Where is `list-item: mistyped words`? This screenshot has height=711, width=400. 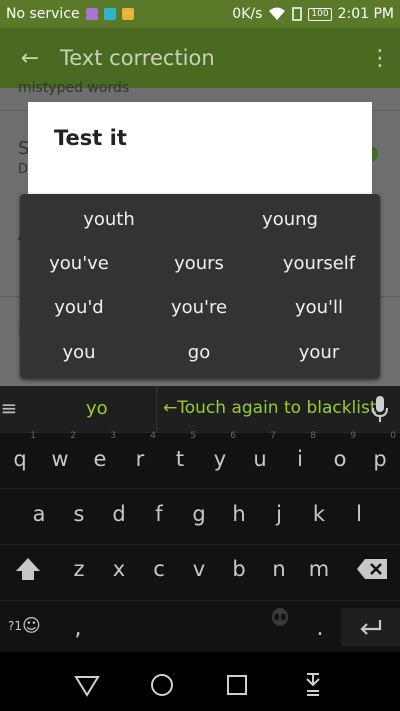
list-item: mistyped words is located at coordinates (74, 88).